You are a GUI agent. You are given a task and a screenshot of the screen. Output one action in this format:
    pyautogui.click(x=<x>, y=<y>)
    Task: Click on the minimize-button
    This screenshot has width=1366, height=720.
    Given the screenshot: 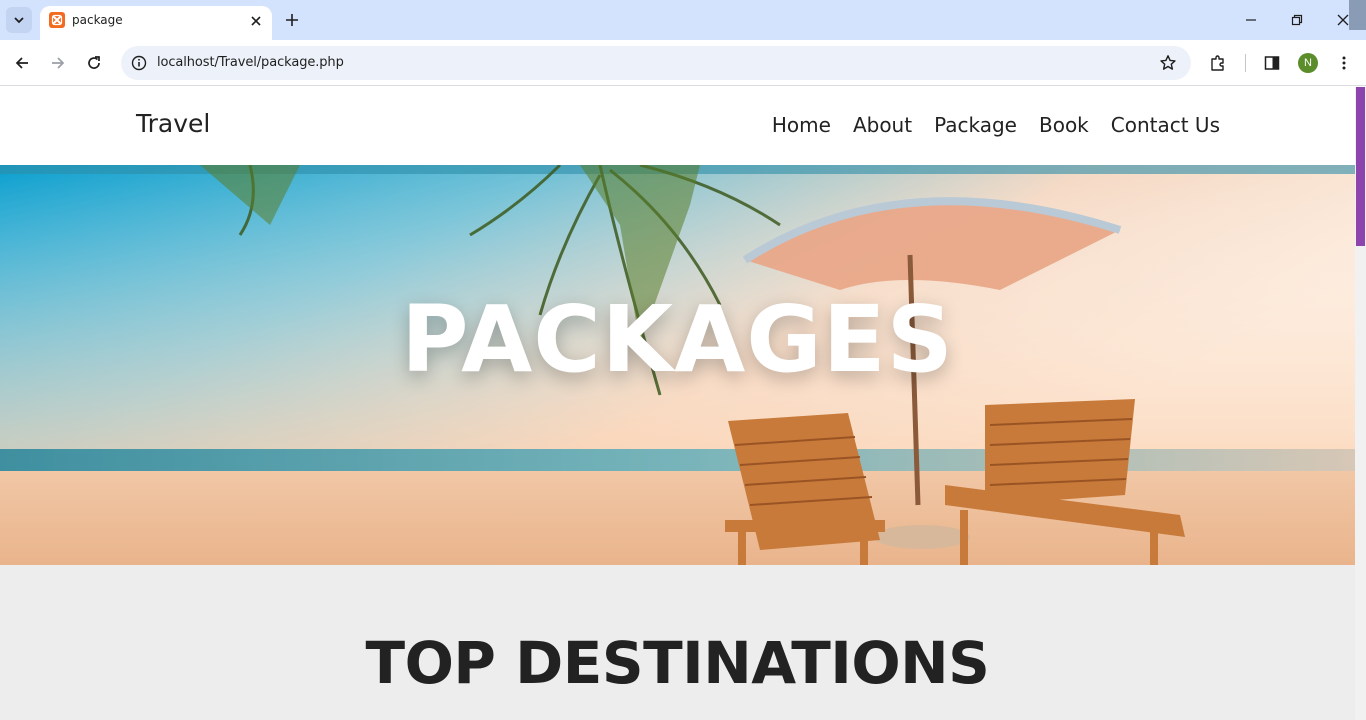 What is the action you would take?
    pyautogui.click(x=1251, y=20)
    